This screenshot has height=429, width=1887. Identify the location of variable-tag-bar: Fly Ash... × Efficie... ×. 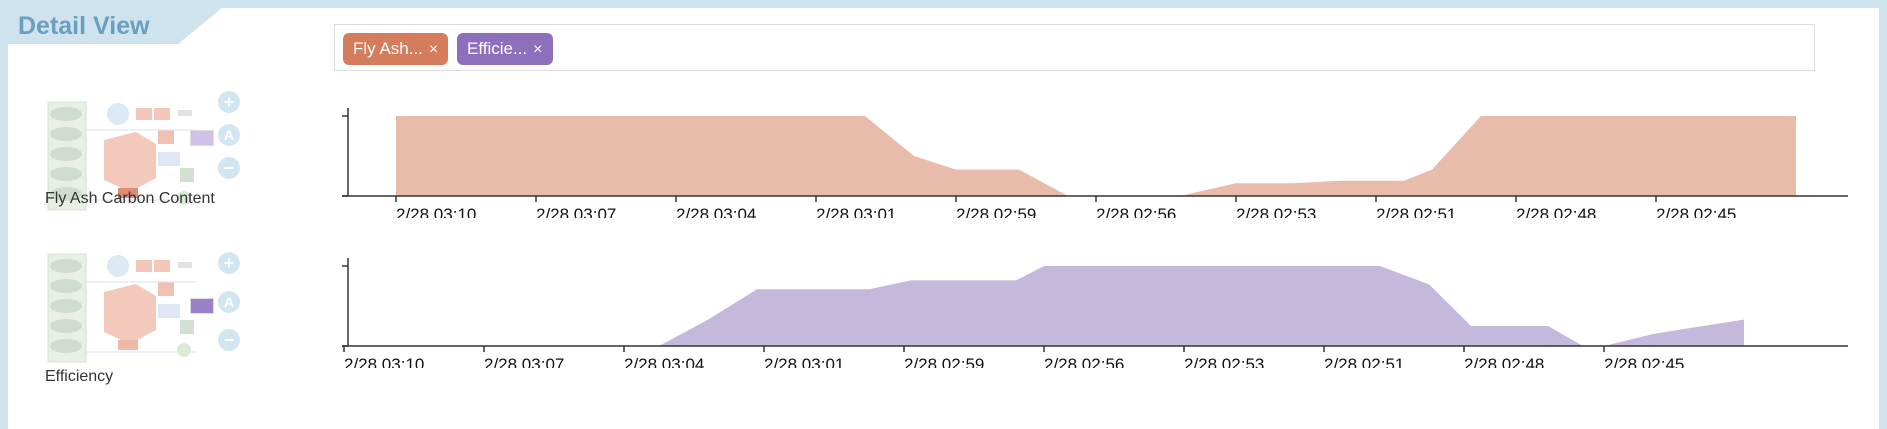
(1074, 47).